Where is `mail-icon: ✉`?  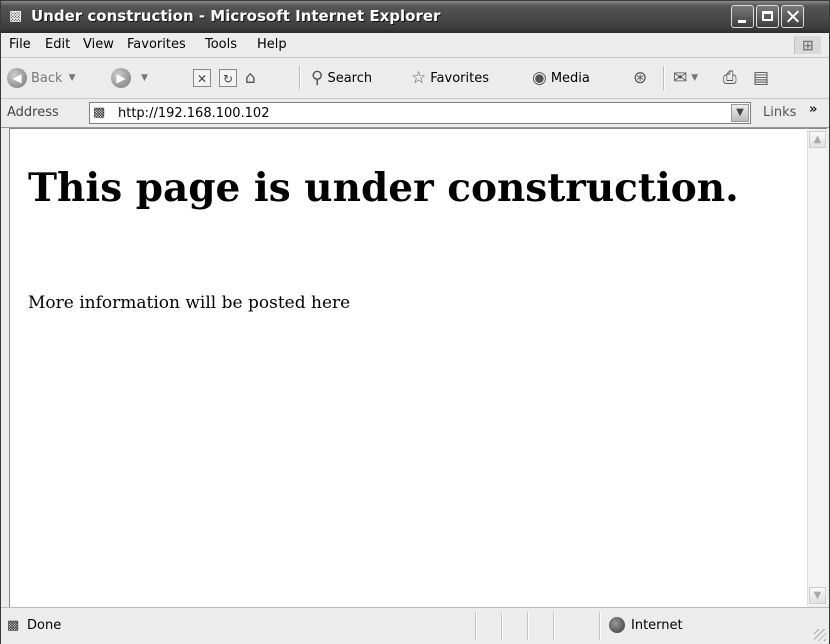
mail-icon: ✉ is located at coordinates (680, 78).